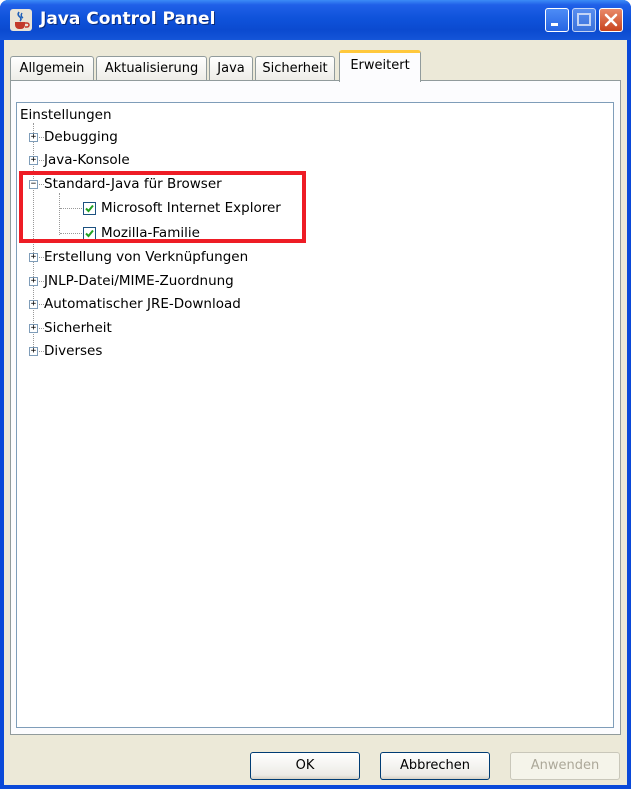  I want to click on tab-sicherheit: Sicherheit, so click(295, 69).